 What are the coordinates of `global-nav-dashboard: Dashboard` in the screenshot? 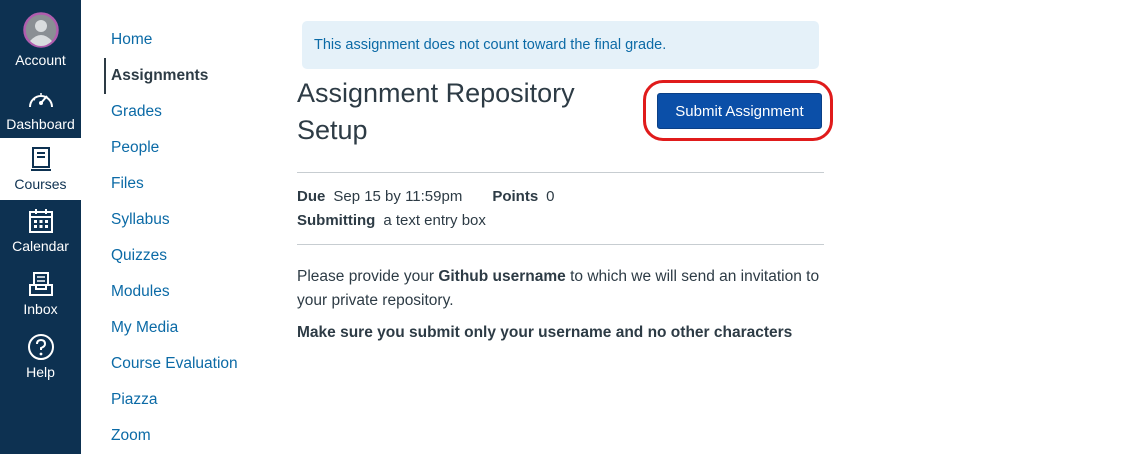 It's located at (40, 115).